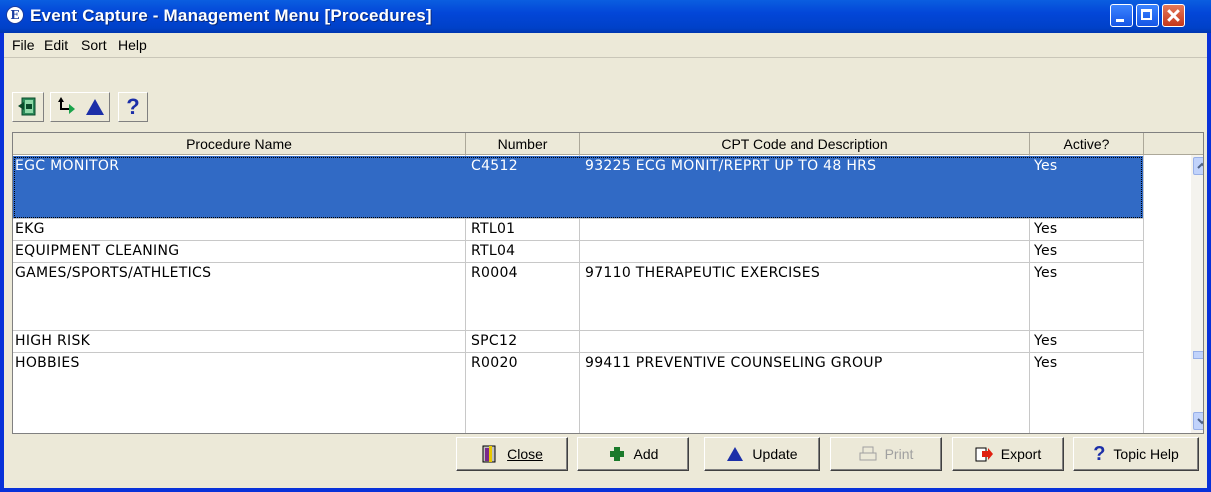 The height and width of the screenshot is (492, 1211). I want to click on app-icon: E, so click(15, 15).